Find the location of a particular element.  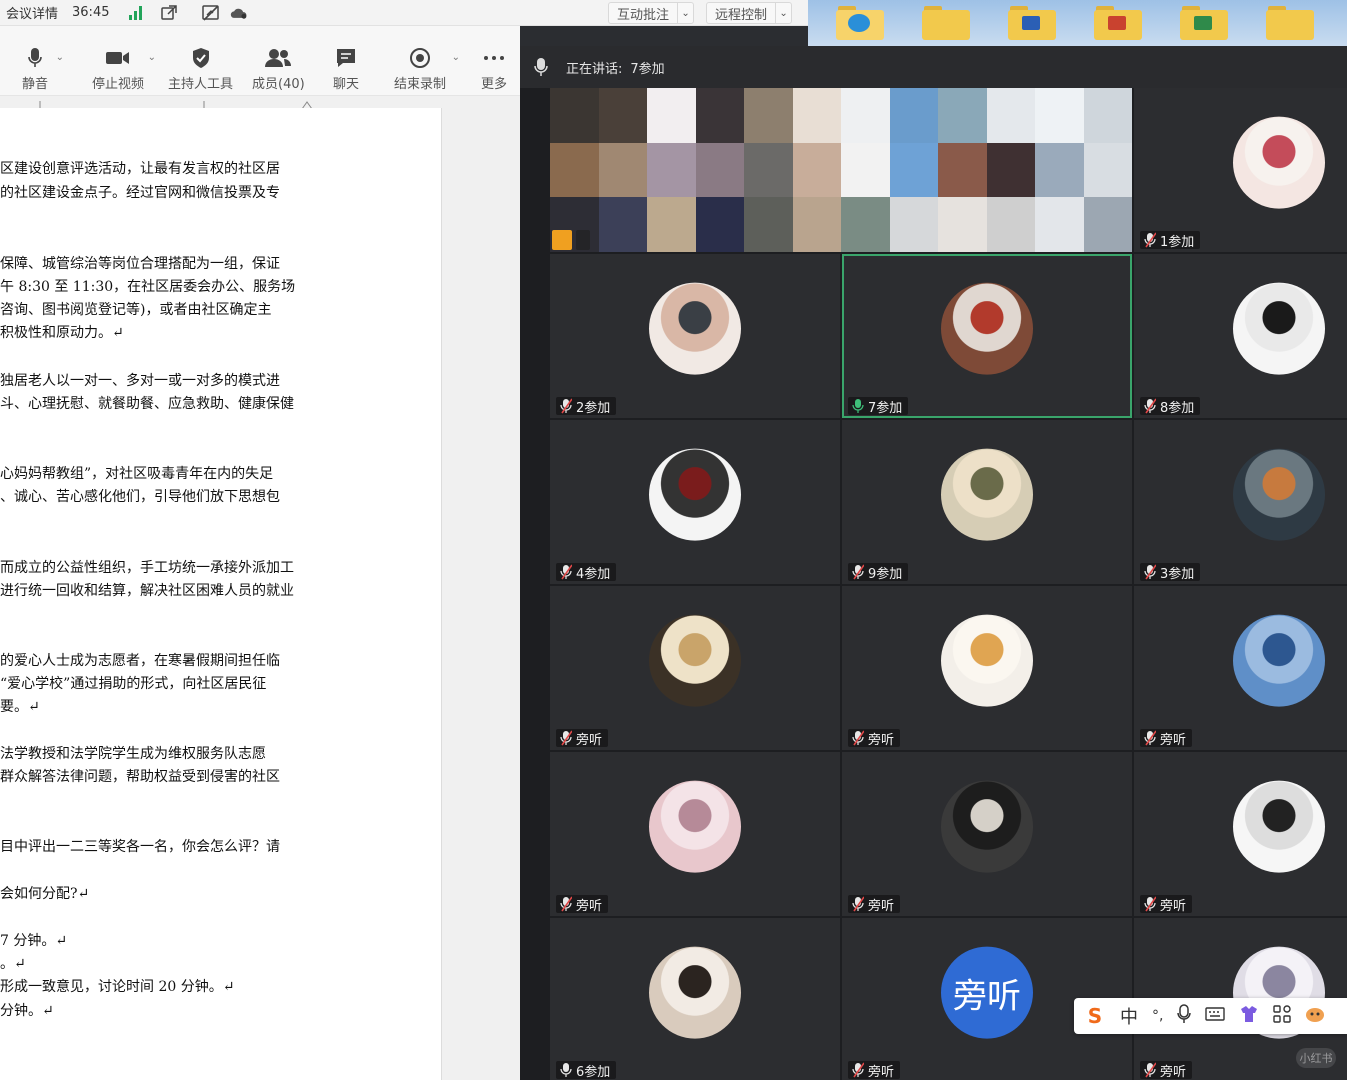

voice-input-icon is located at coordinates (1184, 1016).